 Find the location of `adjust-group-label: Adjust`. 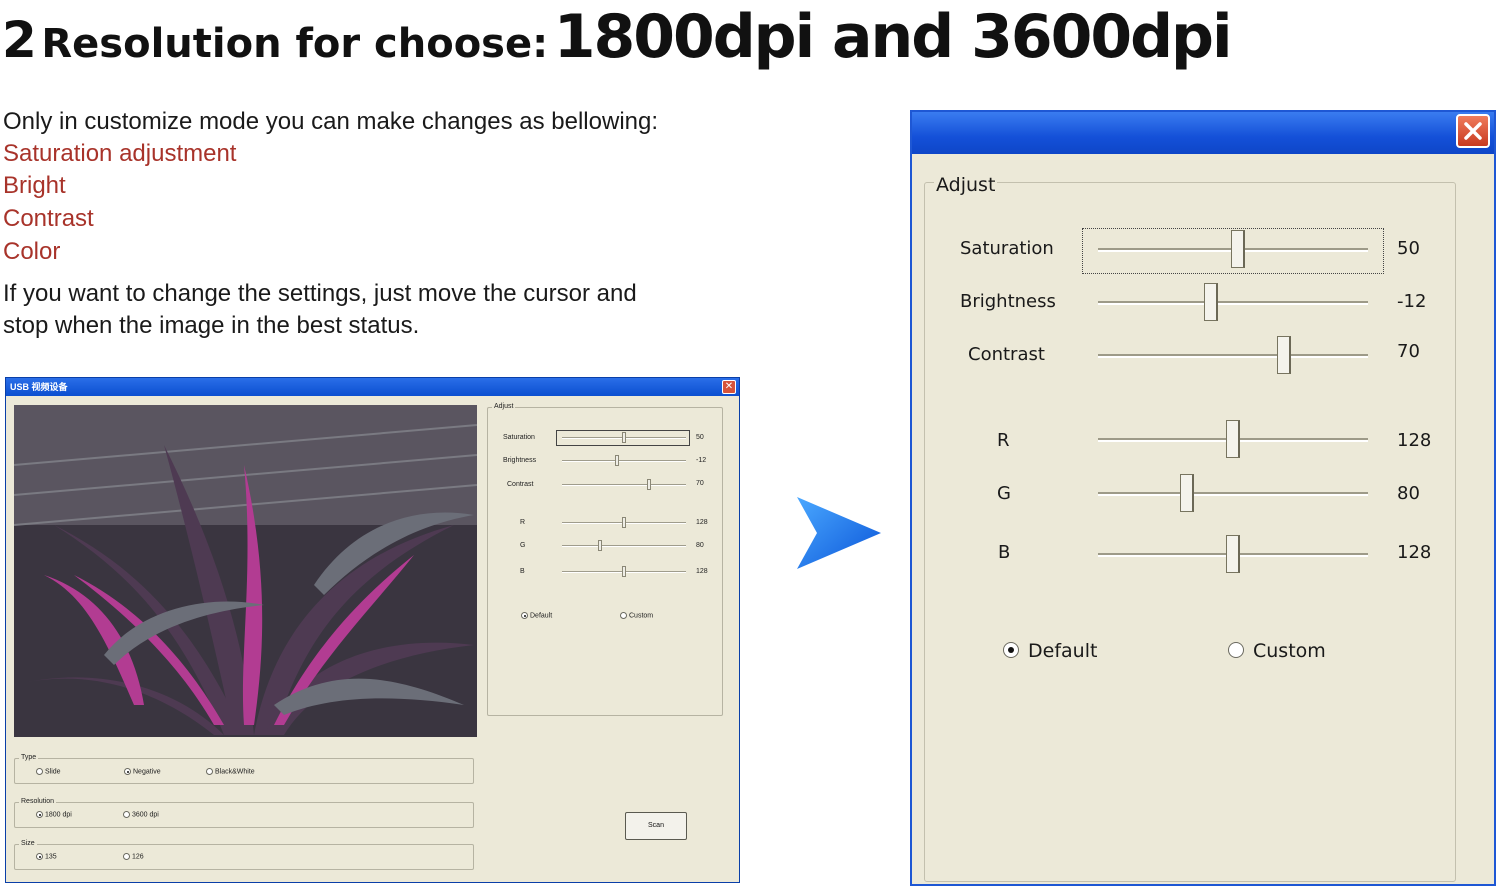

adjust-group-label: Adjust is located at coordinates (966, 185).